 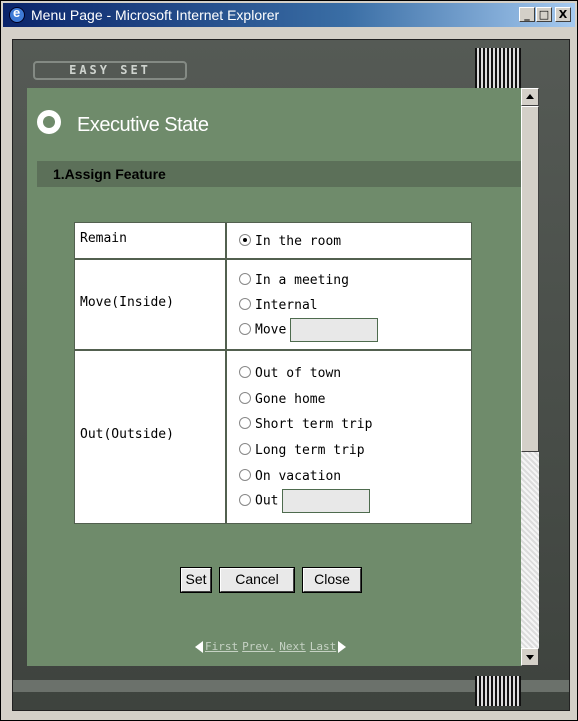 I want to click on maximize-button: □, so click(x=544, y=14).